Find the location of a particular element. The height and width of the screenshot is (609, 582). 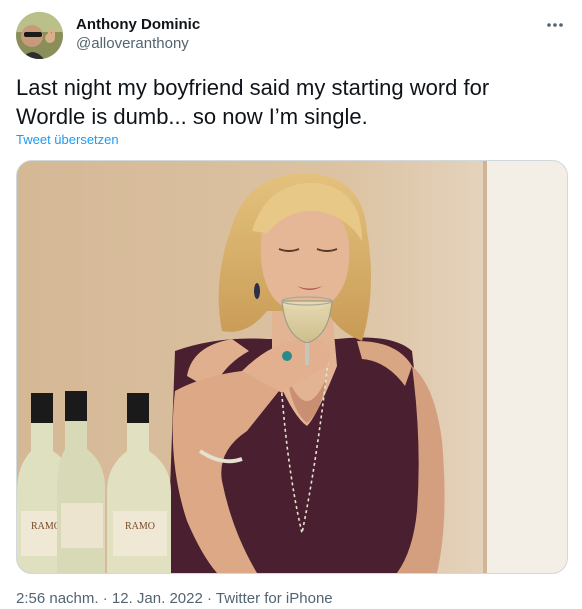

tweet-date: 12. Jan. 2022 is located at coordinates (157, 598).